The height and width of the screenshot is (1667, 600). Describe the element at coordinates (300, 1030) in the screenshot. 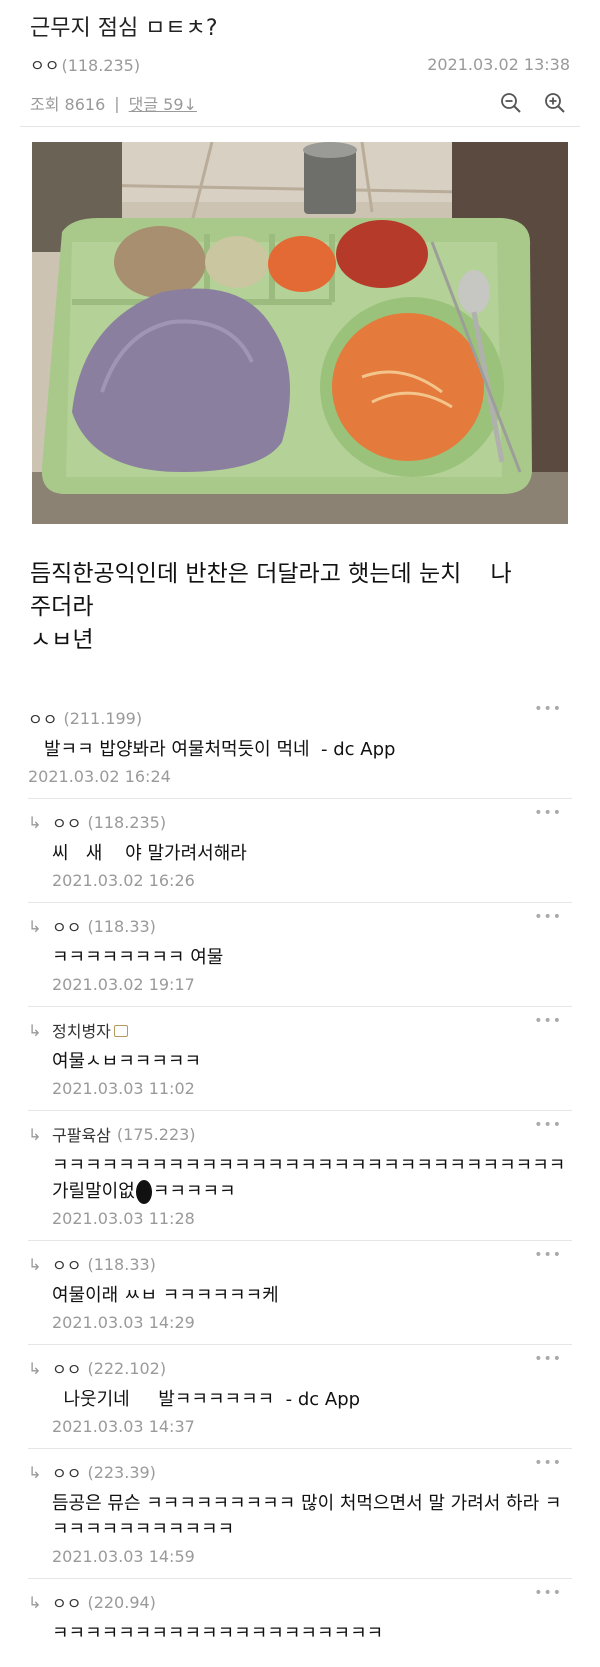

I see `comment-header: ↳ 정치병자` at that location.